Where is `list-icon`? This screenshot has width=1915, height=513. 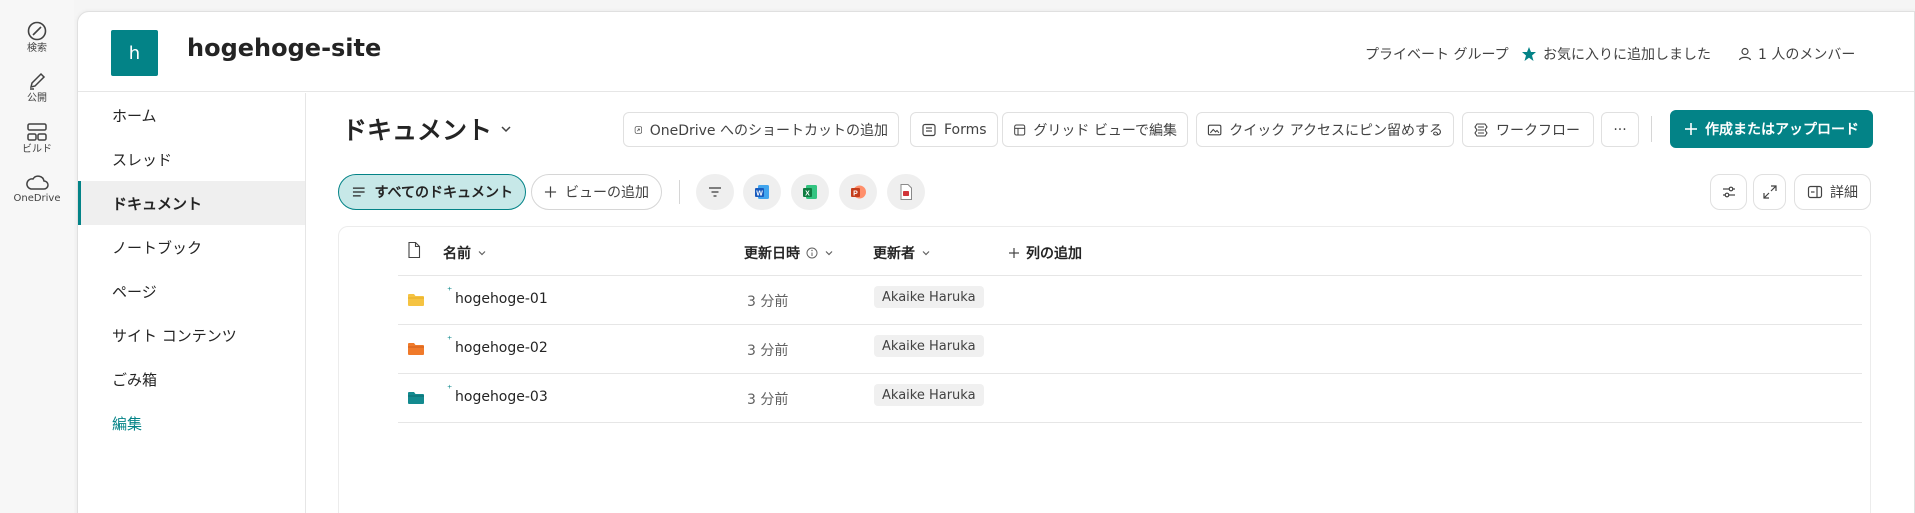 list-icon is located at coordinates (358, 192).